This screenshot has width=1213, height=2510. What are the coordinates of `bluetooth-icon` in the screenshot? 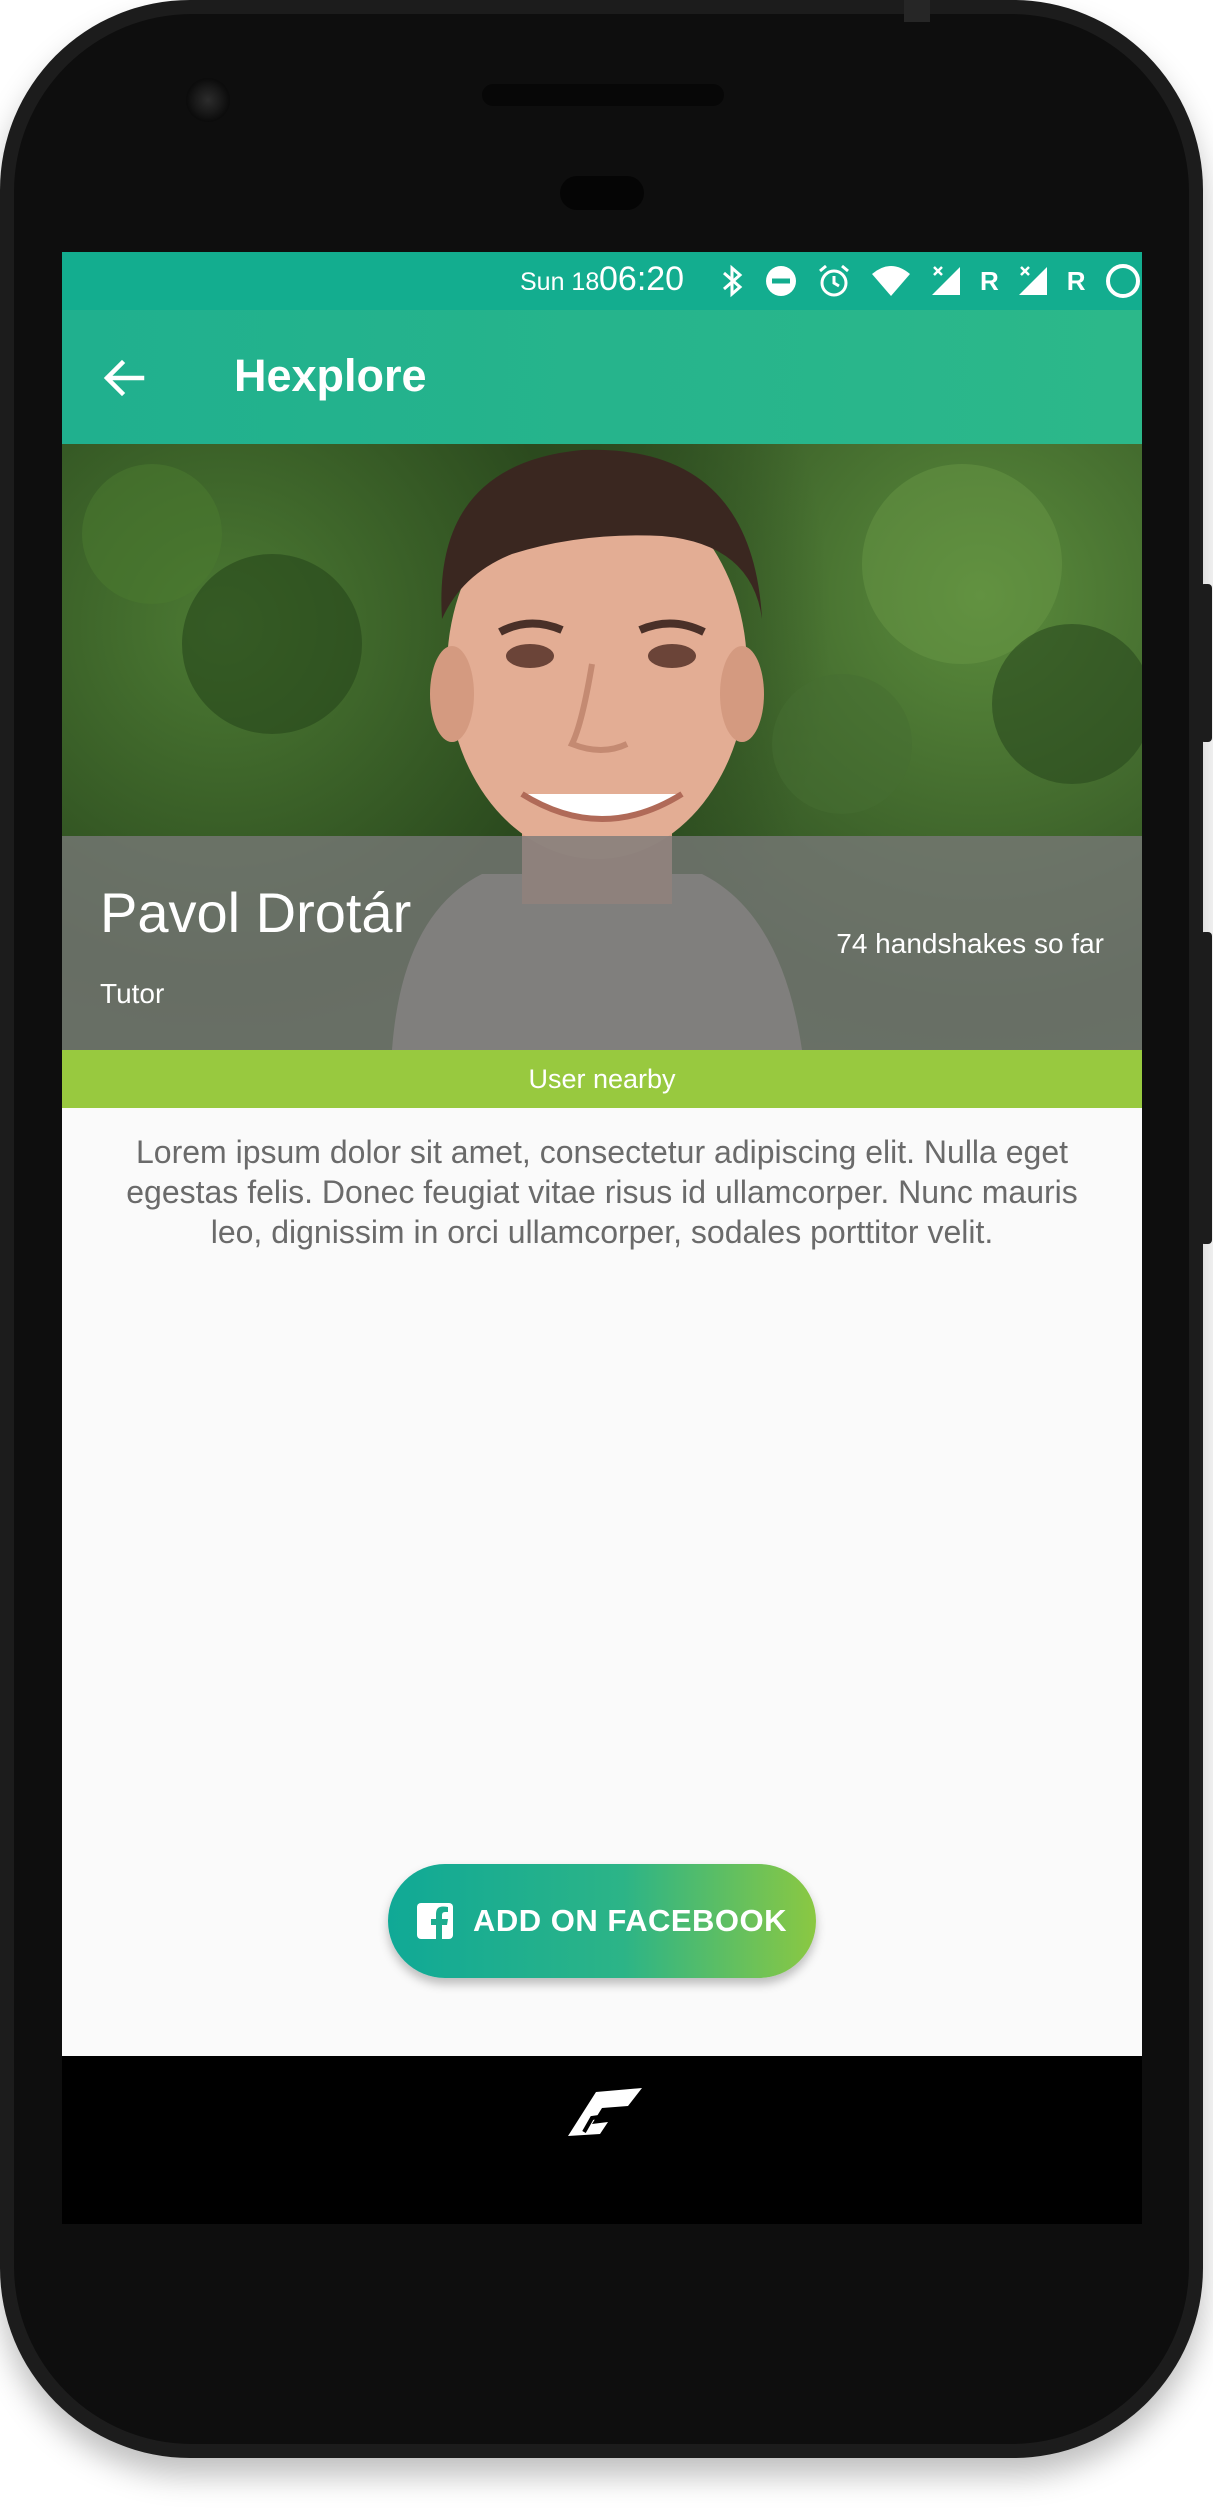 It's located at (733, 281).